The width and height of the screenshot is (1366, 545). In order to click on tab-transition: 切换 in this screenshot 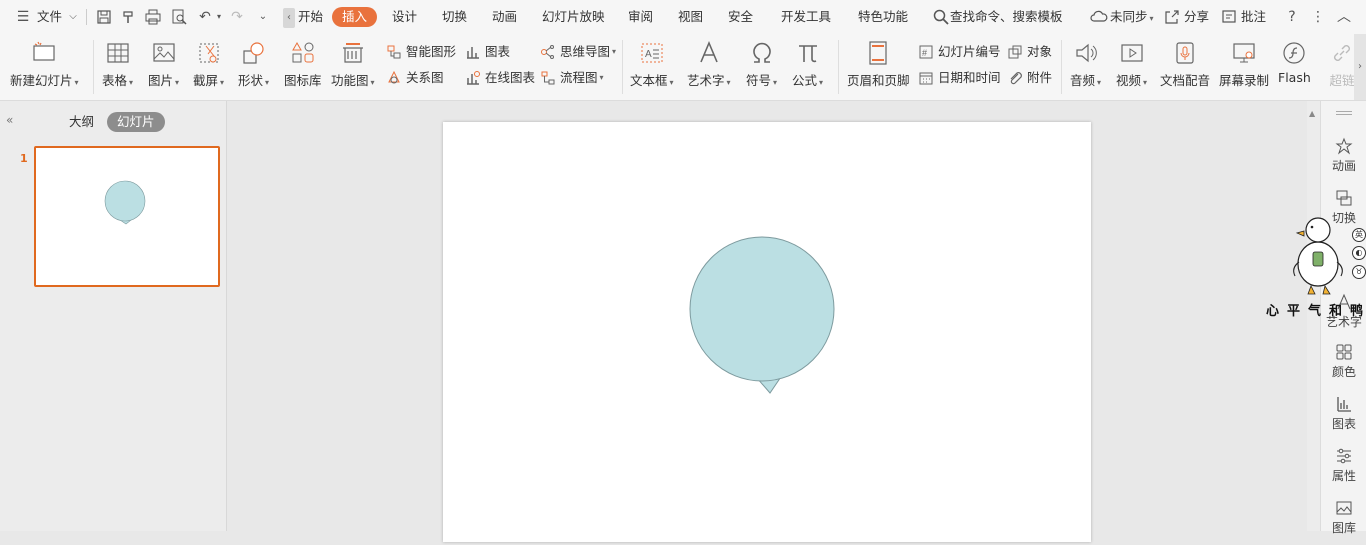, I will do `click(454, 17)`.